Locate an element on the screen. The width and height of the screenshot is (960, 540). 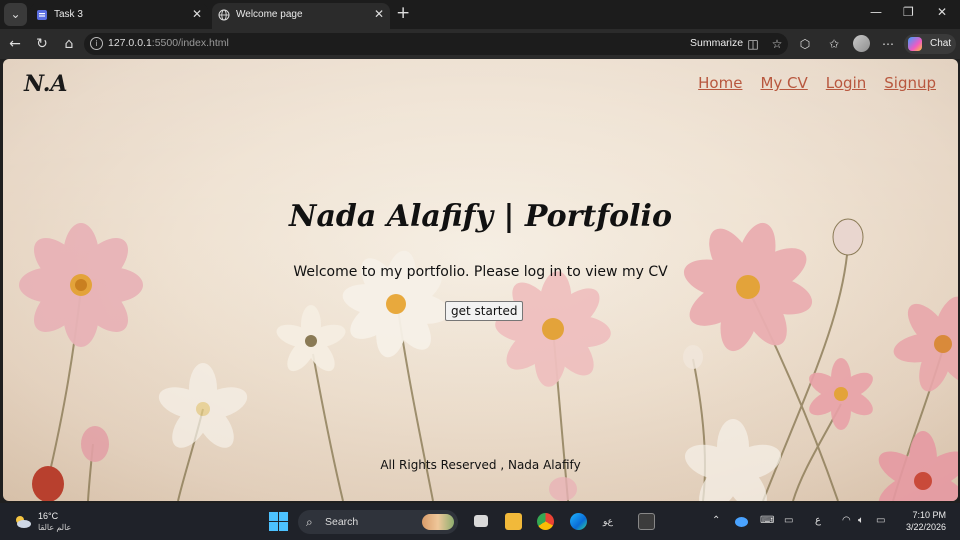
favorites-icon: ✩ is located at coordinates (834, 44).